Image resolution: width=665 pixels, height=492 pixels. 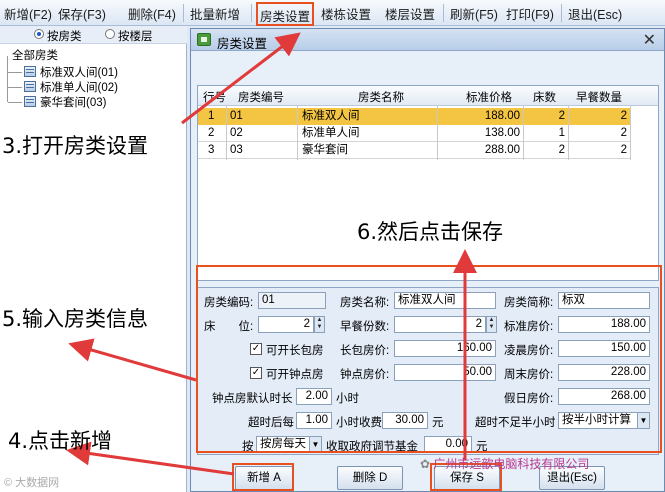 What do you see at coordinates (32, 483) in the screenshot?
I see `site-watermark: © 大数据网` at bounding box center [32, 483].